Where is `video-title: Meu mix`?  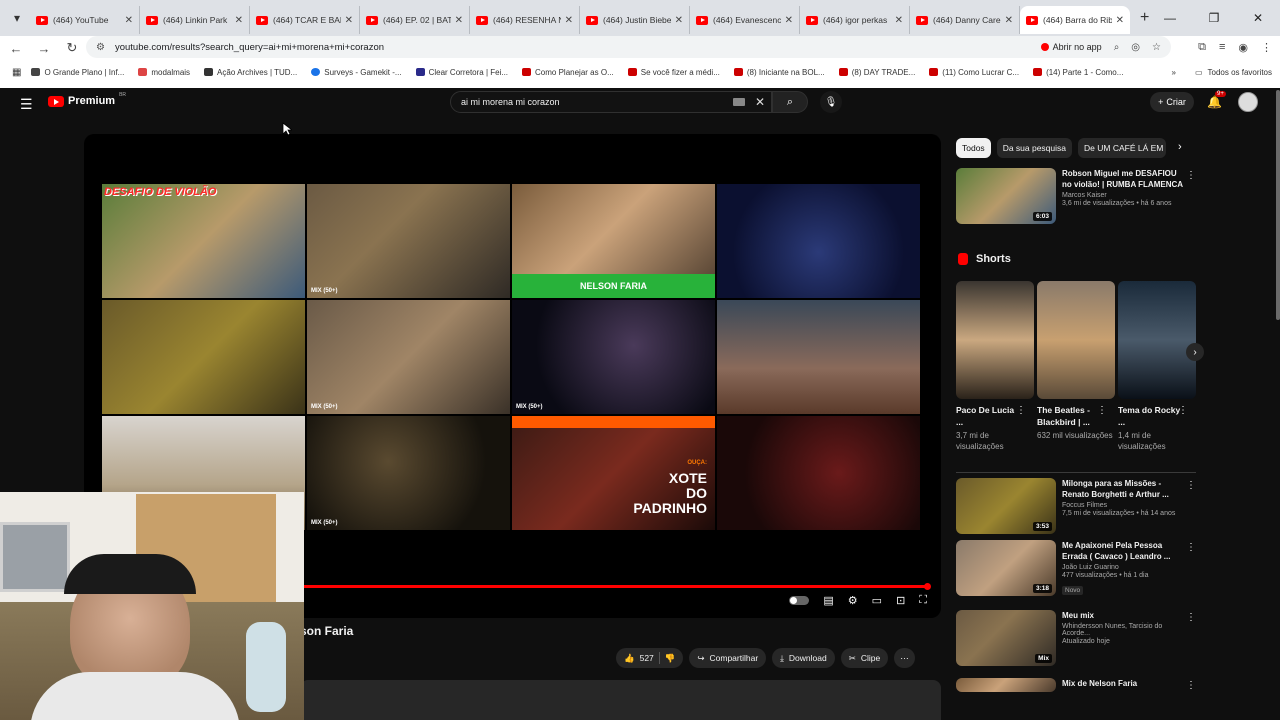 video-title: Meu mix is located at coordinates (1124, 615).